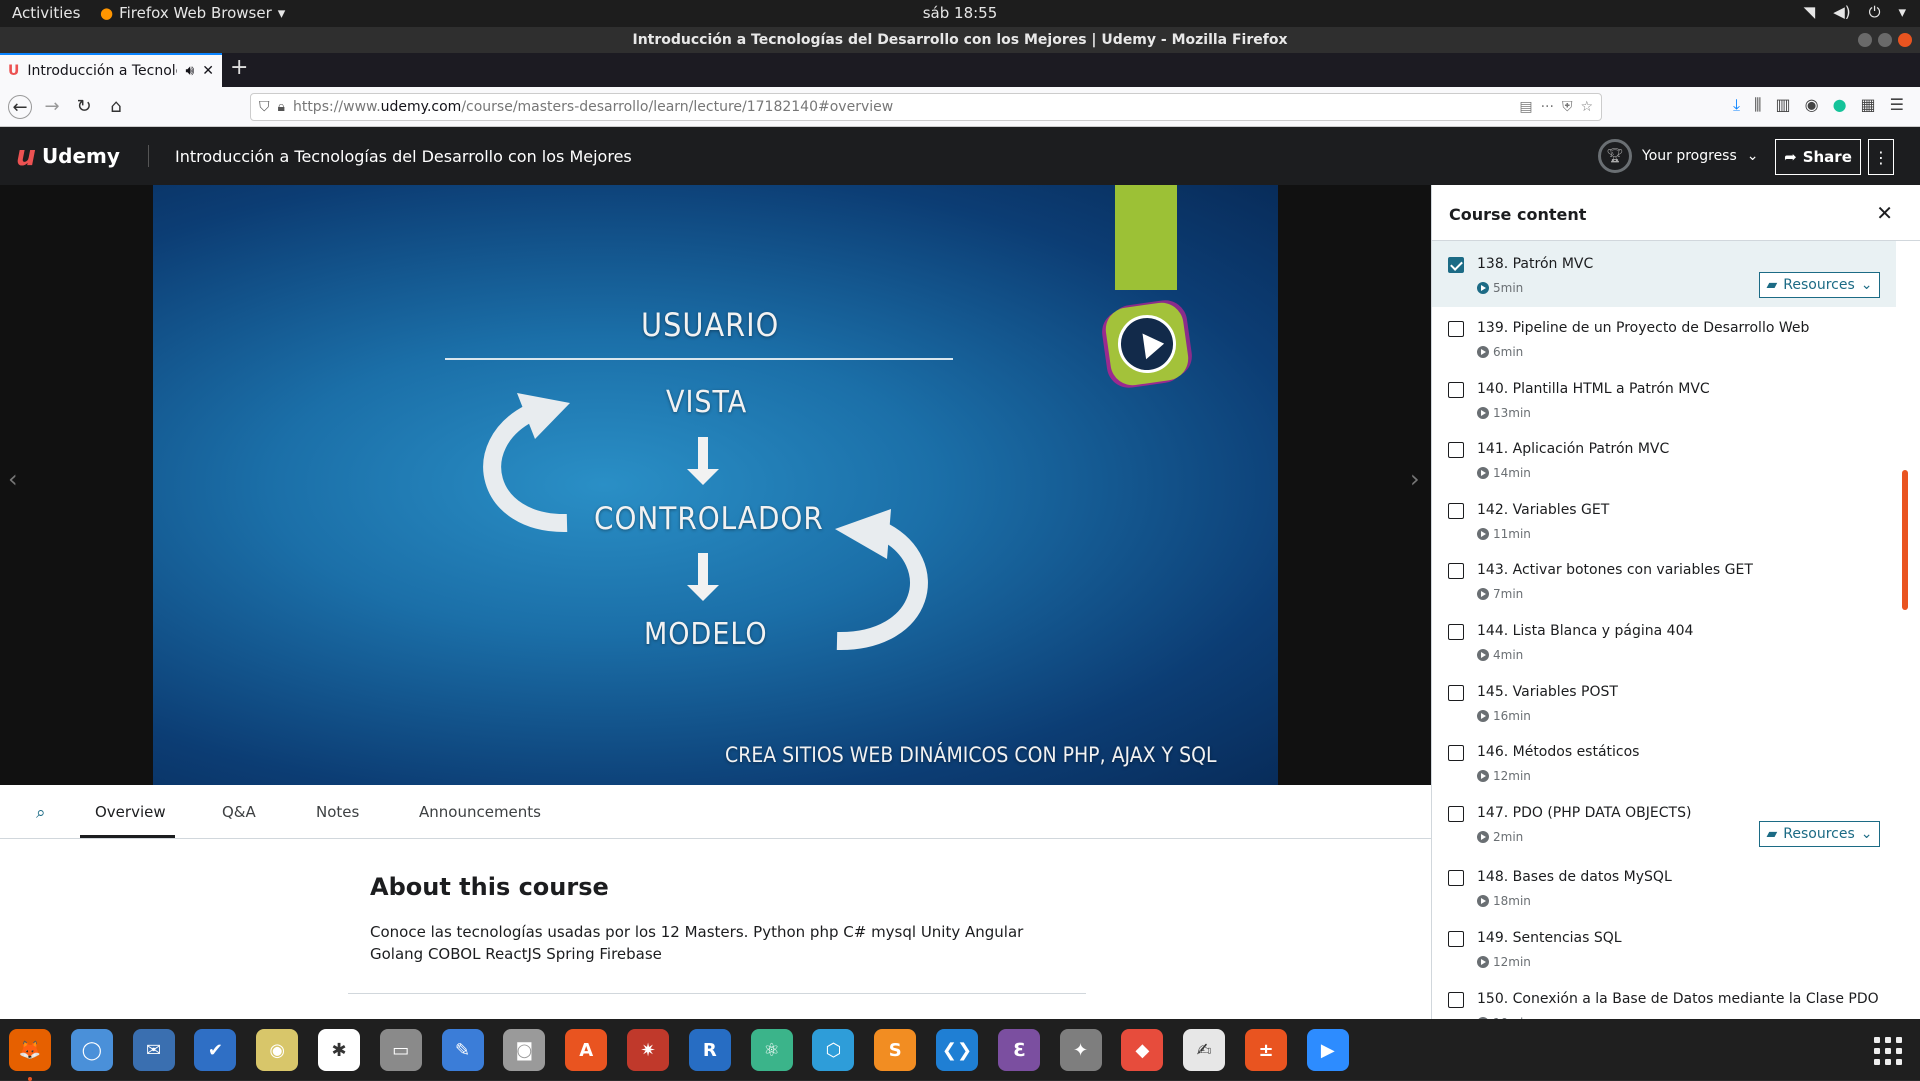  Describe the element at coordinates (1905, 540) in the screenshot. I see `sidebar-scrollbar` at that location.